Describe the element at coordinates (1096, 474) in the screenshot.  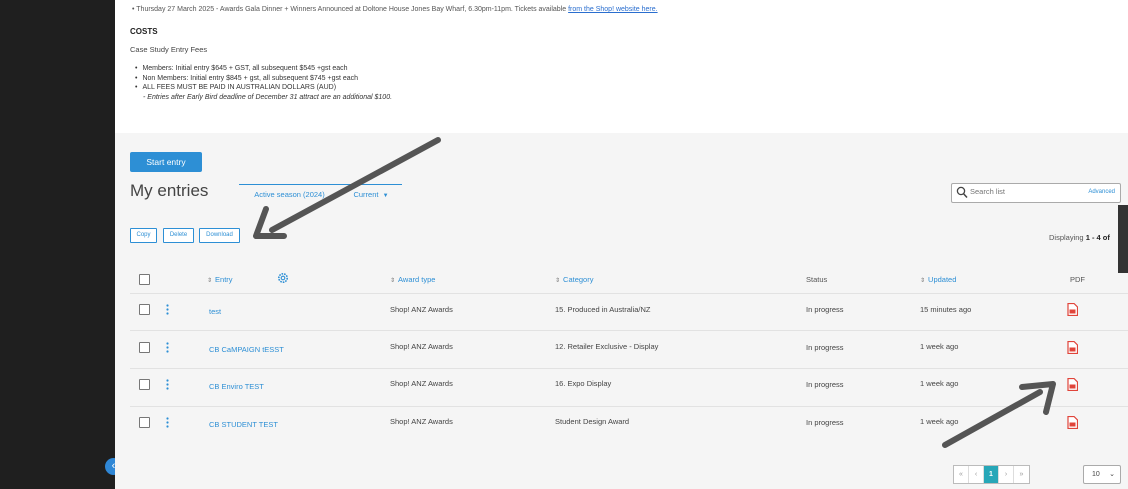
I see `page-size-value: 10` at that location.